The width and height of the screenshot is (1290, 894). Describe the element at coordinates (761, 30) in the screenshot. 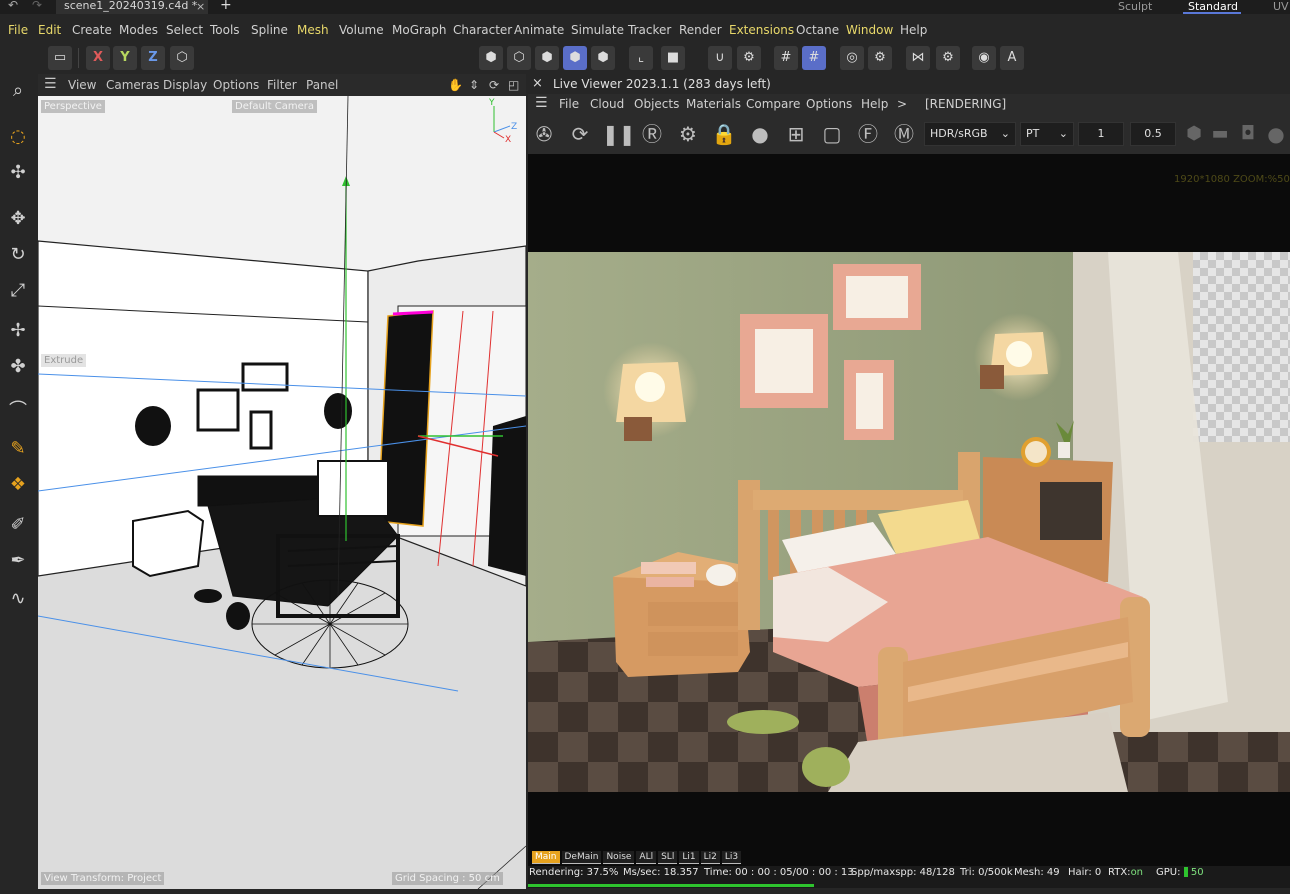

I see `menu-extensions: Extensions` at that location.